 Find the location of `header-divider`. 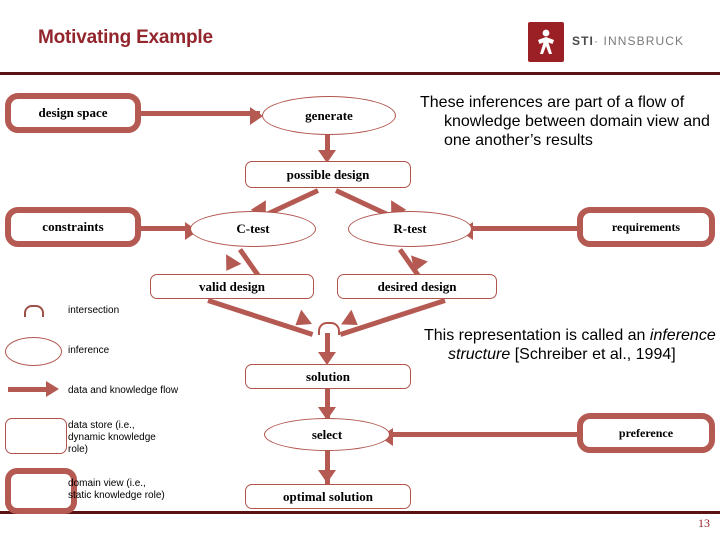

header-divider is located at coordinates (360, 73).